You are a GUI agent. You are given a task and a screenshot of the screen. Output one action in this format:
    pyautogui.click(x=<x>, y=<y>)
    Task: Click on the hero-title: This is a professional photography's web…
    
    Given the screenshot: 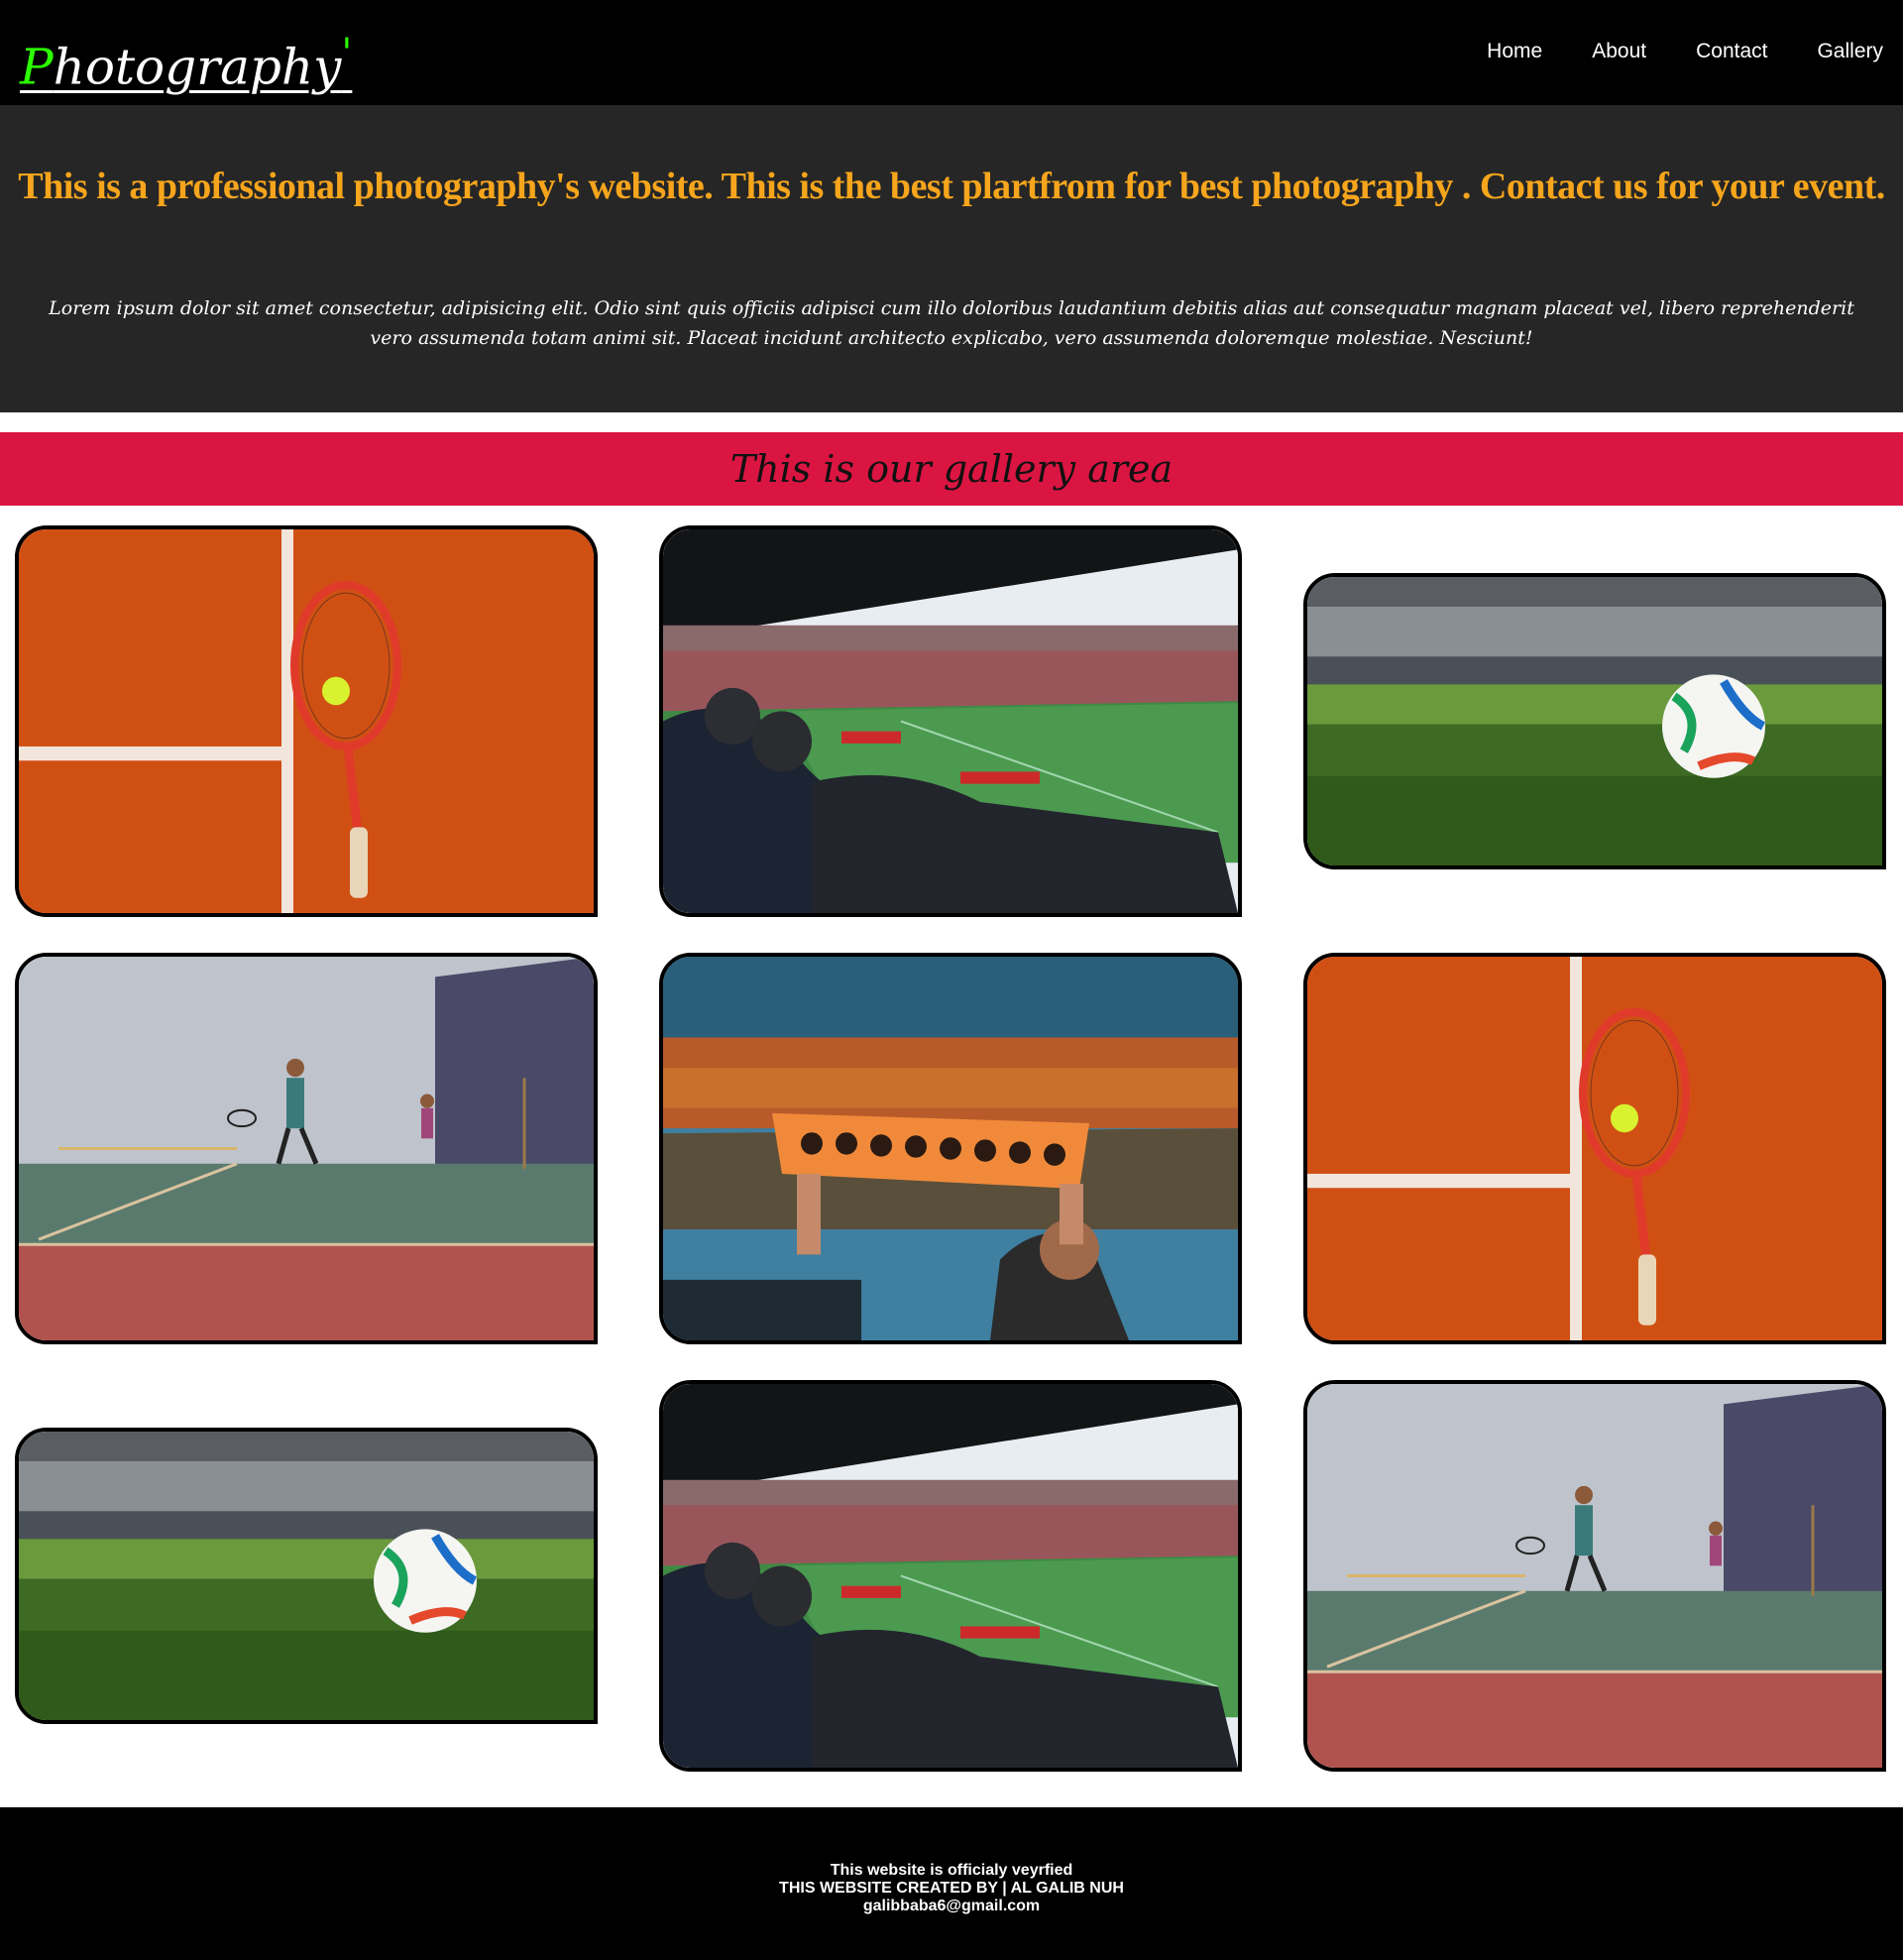 What is the action you would take?
    pyautogui.click(x=951, y=186)
    